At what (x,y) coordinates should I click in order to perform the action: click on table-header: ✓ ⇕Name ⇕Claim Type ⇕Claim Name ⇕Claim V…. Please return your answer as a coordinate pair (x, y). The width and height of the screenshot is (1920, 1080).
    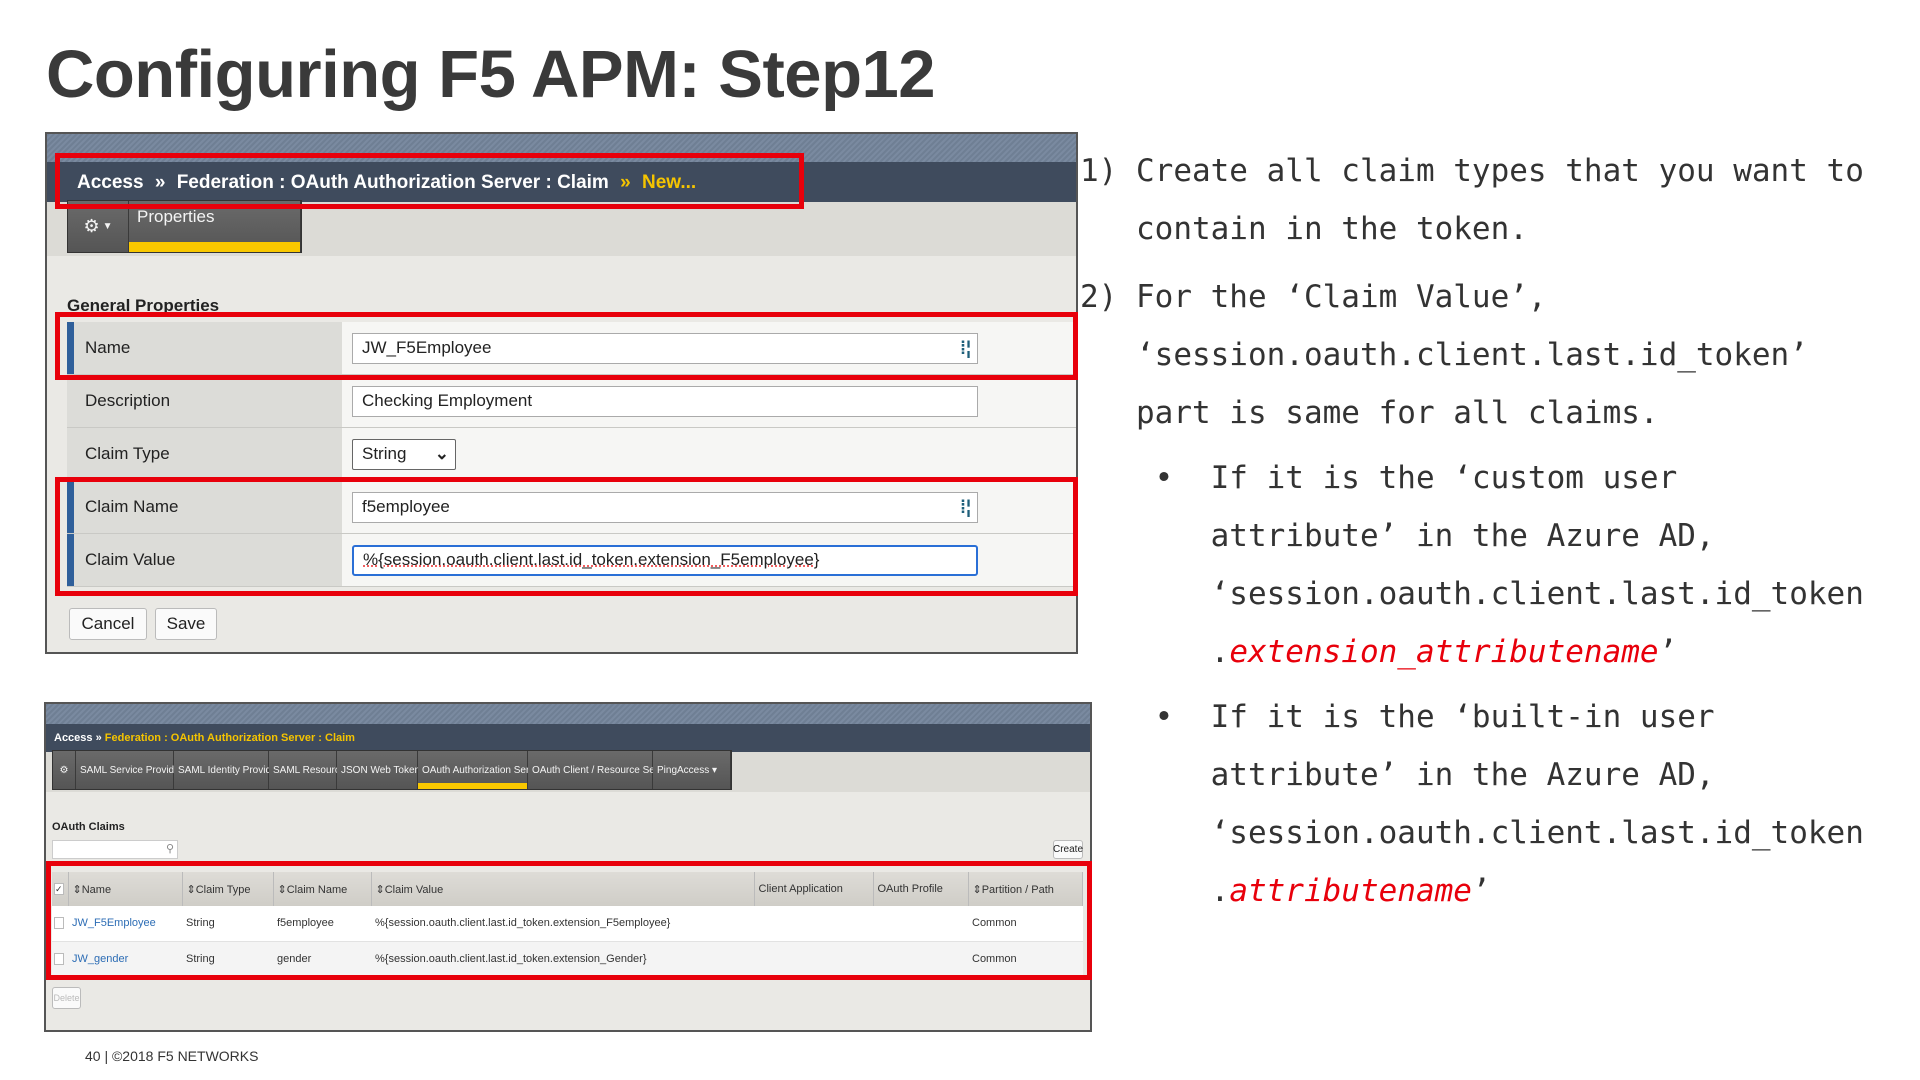
    Looking at the image, I should click on (567, 889).